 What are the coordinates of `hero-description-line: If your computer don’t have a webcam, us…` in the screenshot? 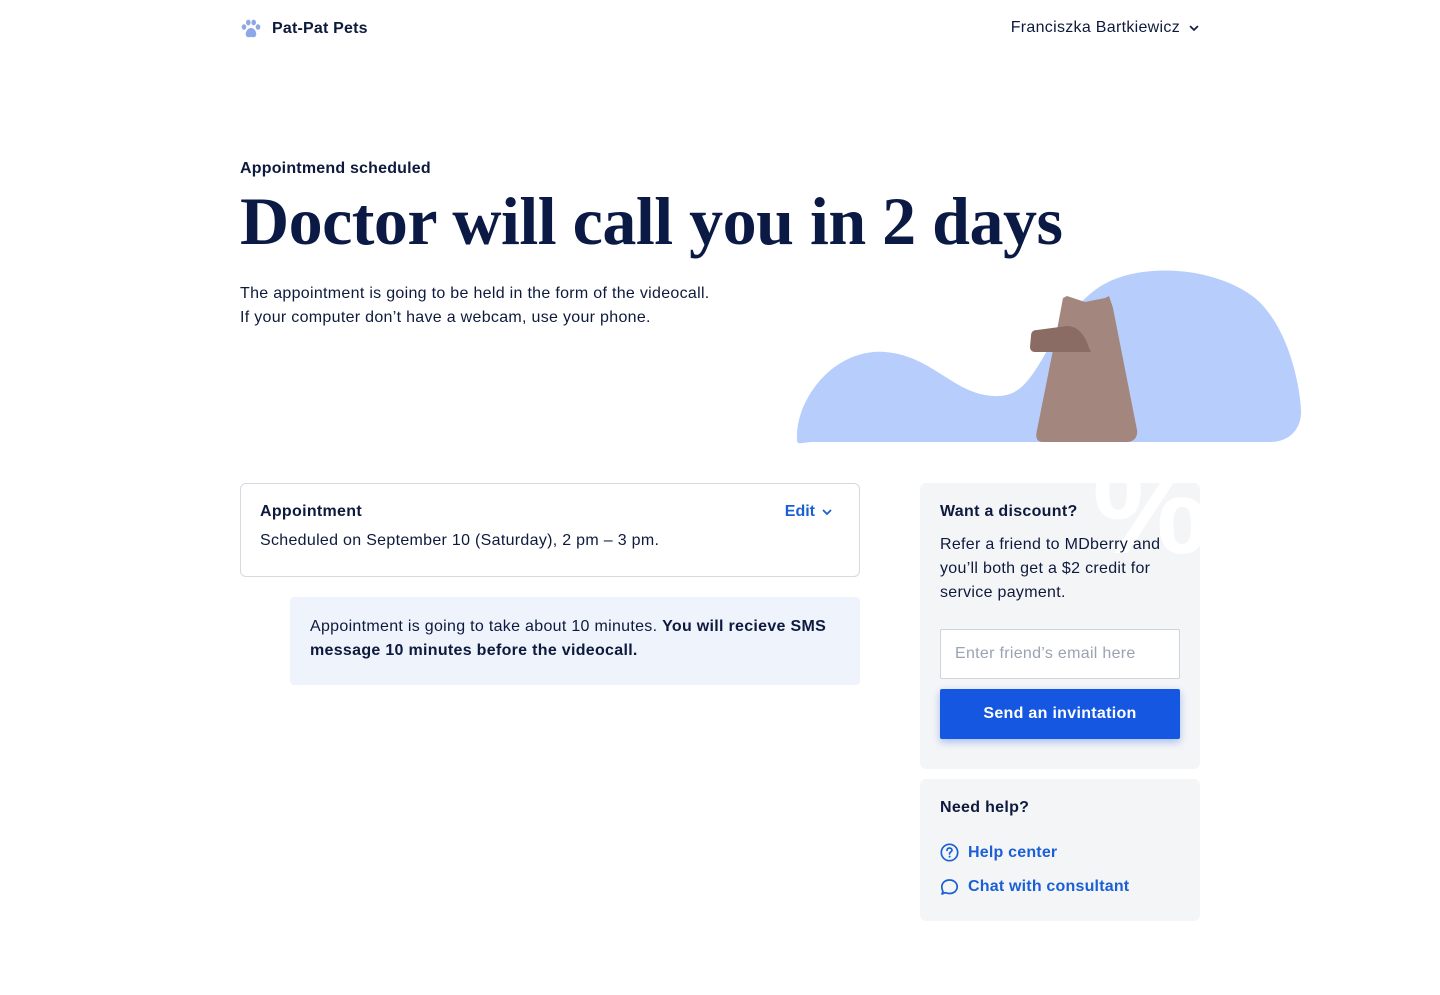 It's located at (445, 317).